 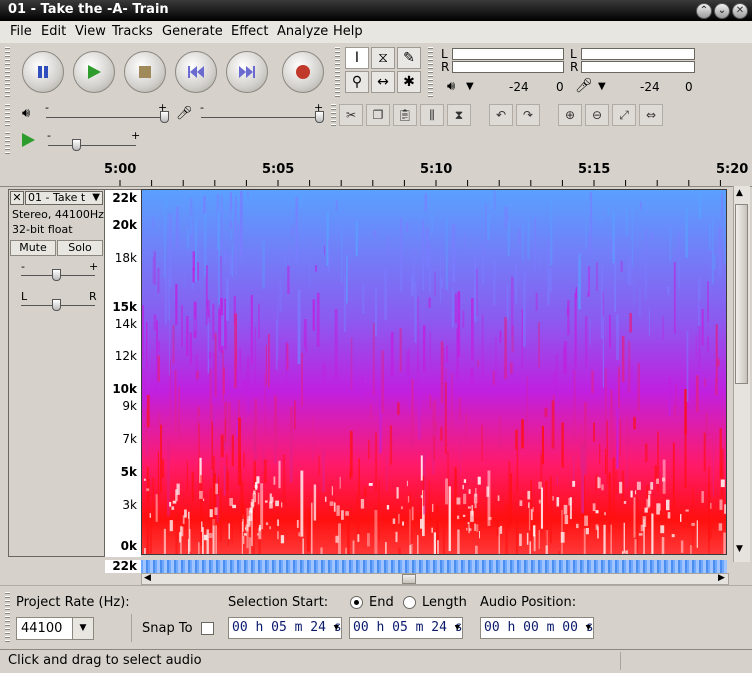 I want to click on speaker-icon: 🔊︎, so click(x=451, y=86).